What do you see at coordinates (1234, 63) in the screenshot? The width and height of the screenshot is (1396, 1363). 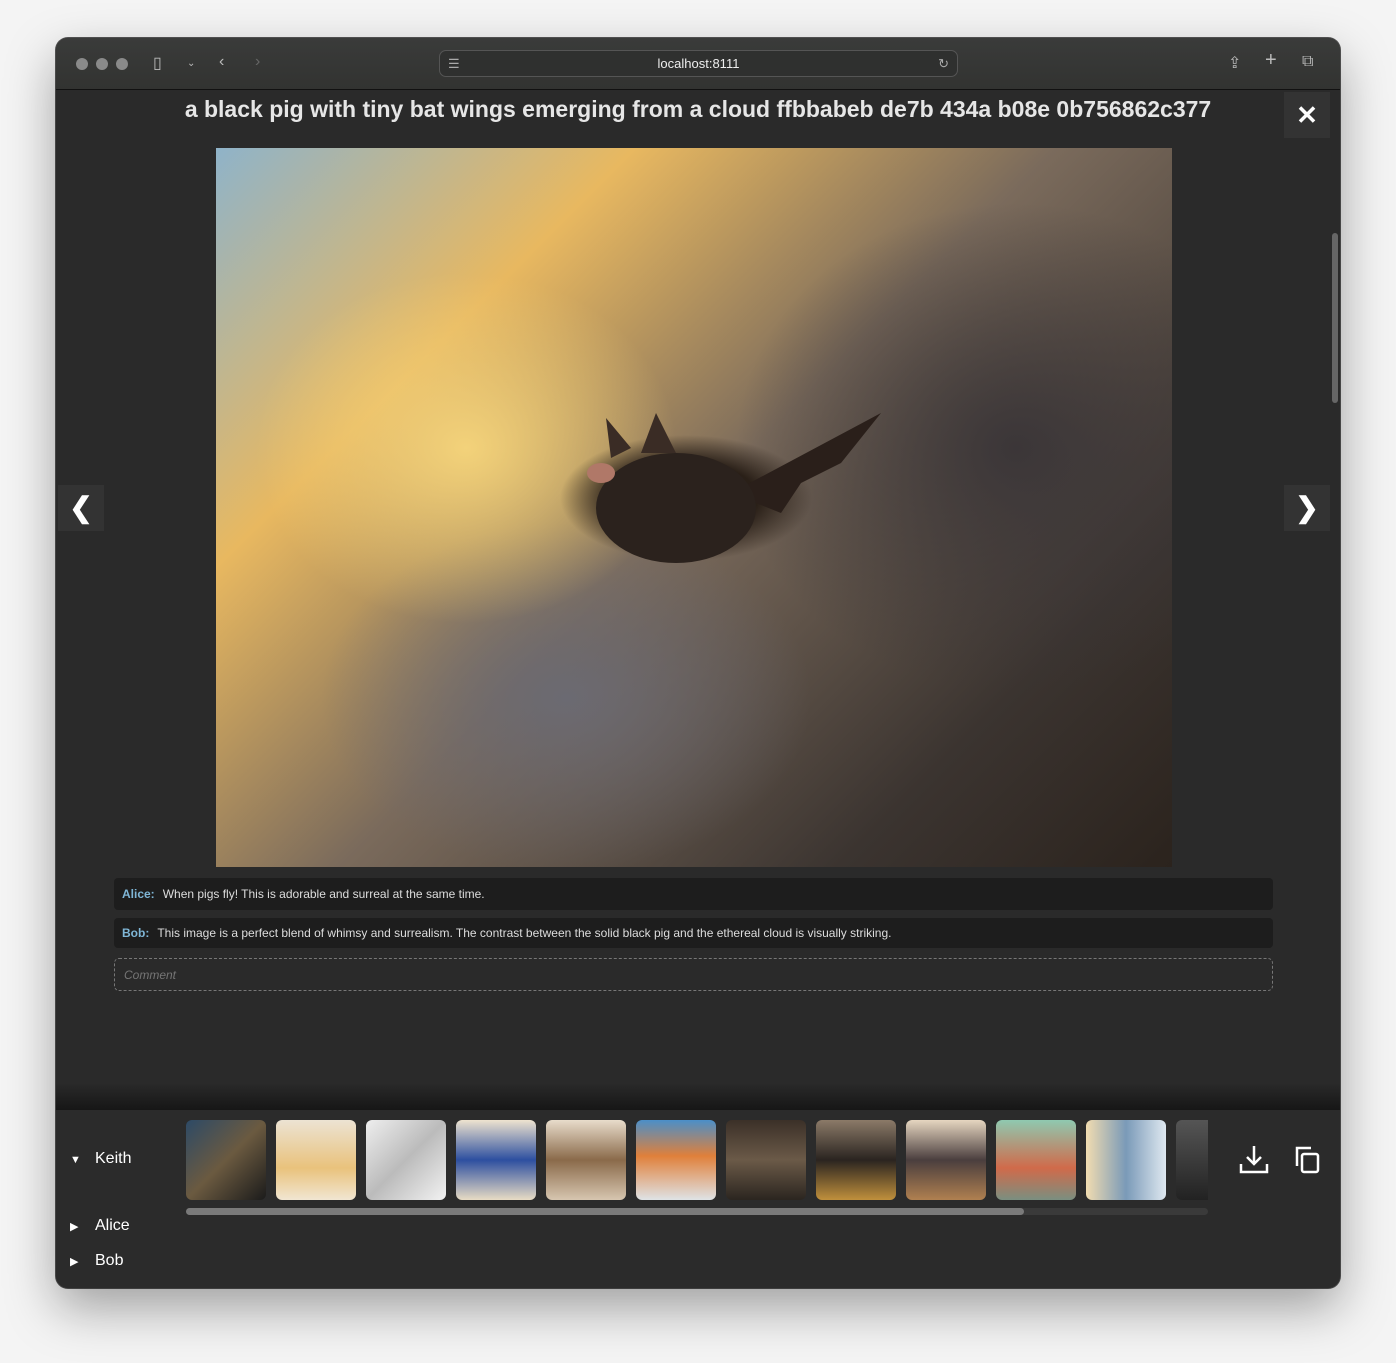 I see `share-icon: ⇪` at bounding box center [1234, 63].